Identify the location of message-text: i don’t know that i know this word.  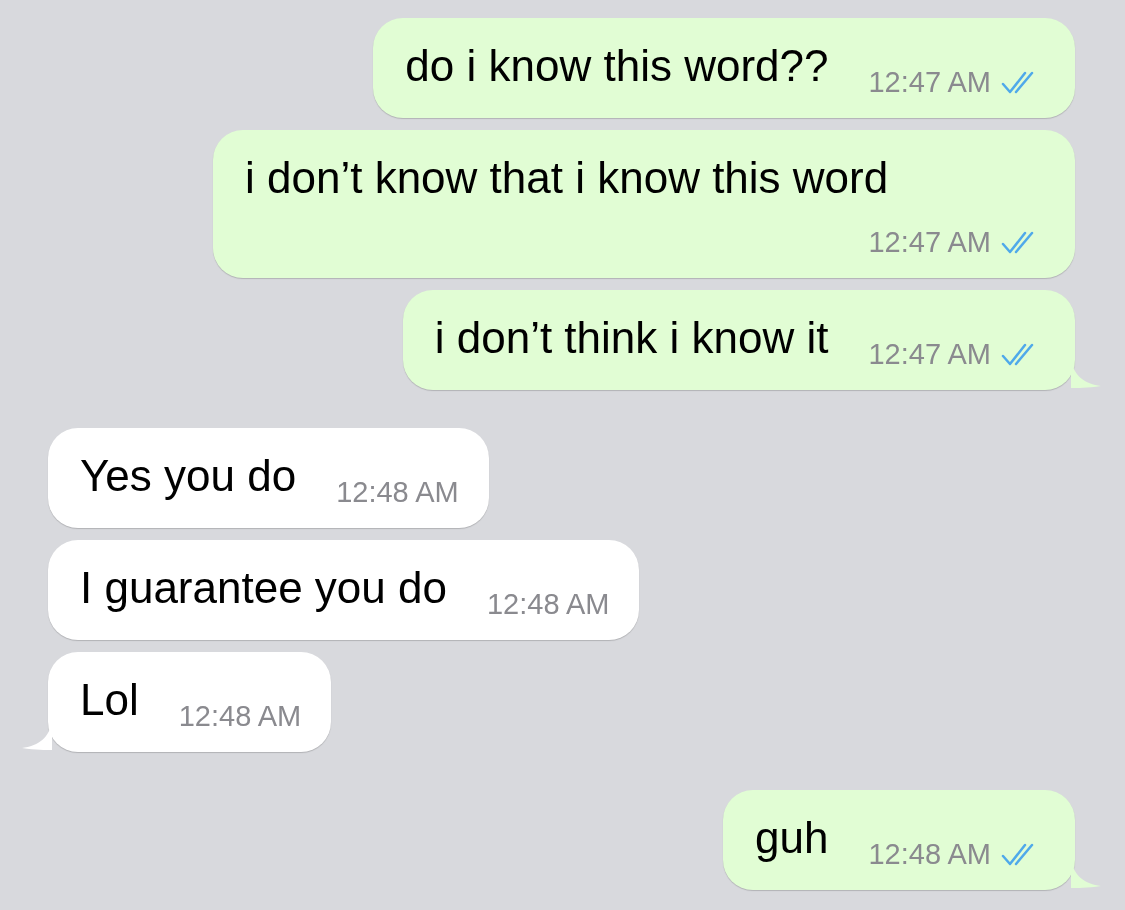
(567, 178).